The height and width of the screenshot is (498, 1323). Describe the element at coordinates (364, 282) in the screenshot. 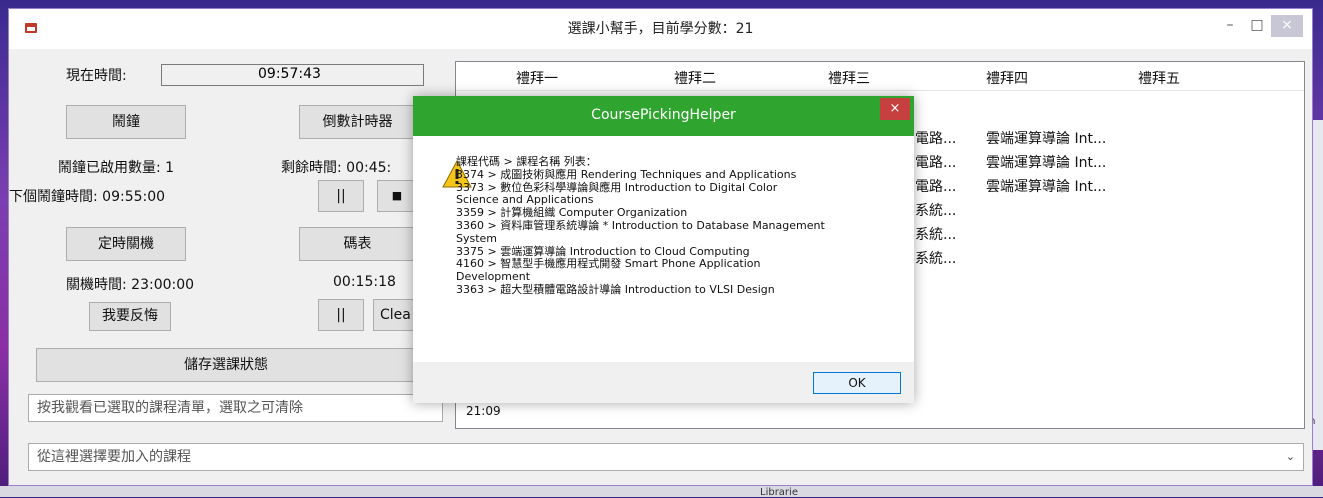

I see `stopwatch-time-label: 00:15:18` at that location.